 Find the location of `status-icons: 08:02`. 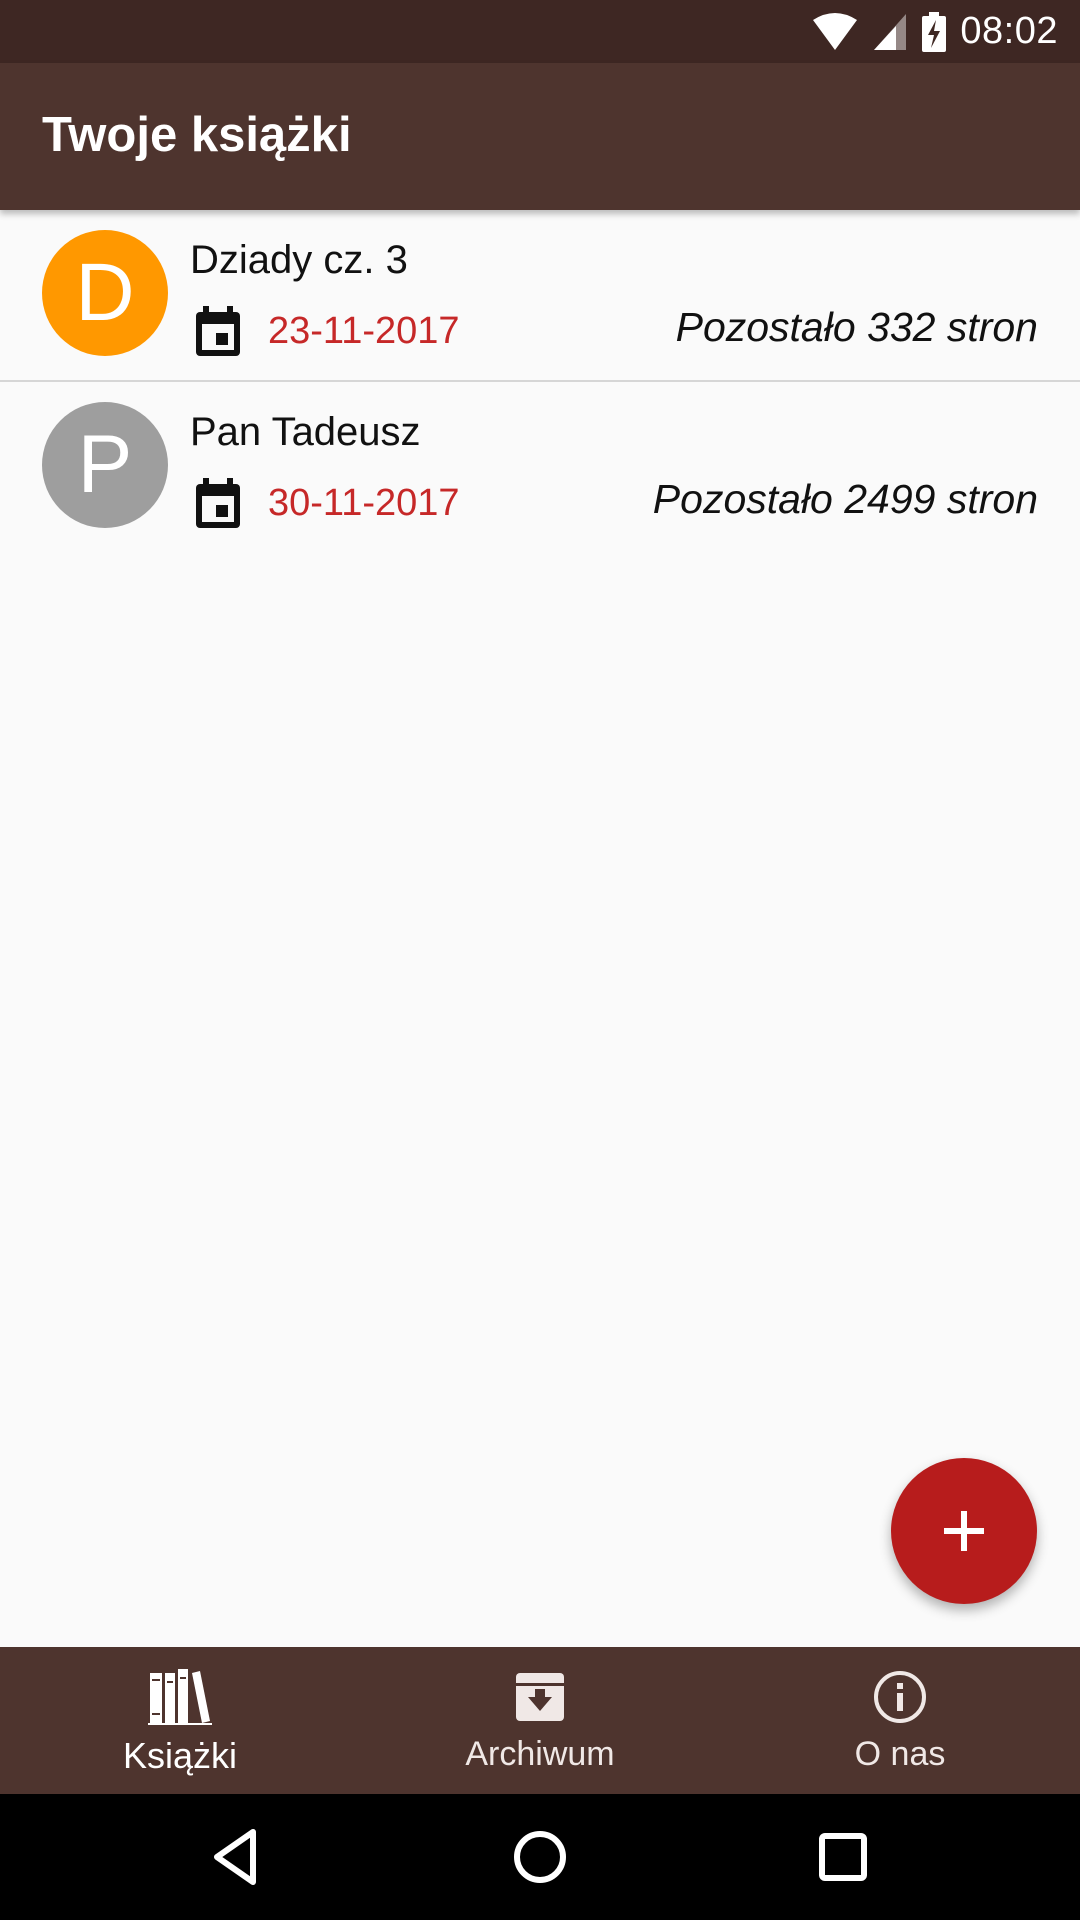

status-icons: 08:02 is located at coordinates (935, 31).